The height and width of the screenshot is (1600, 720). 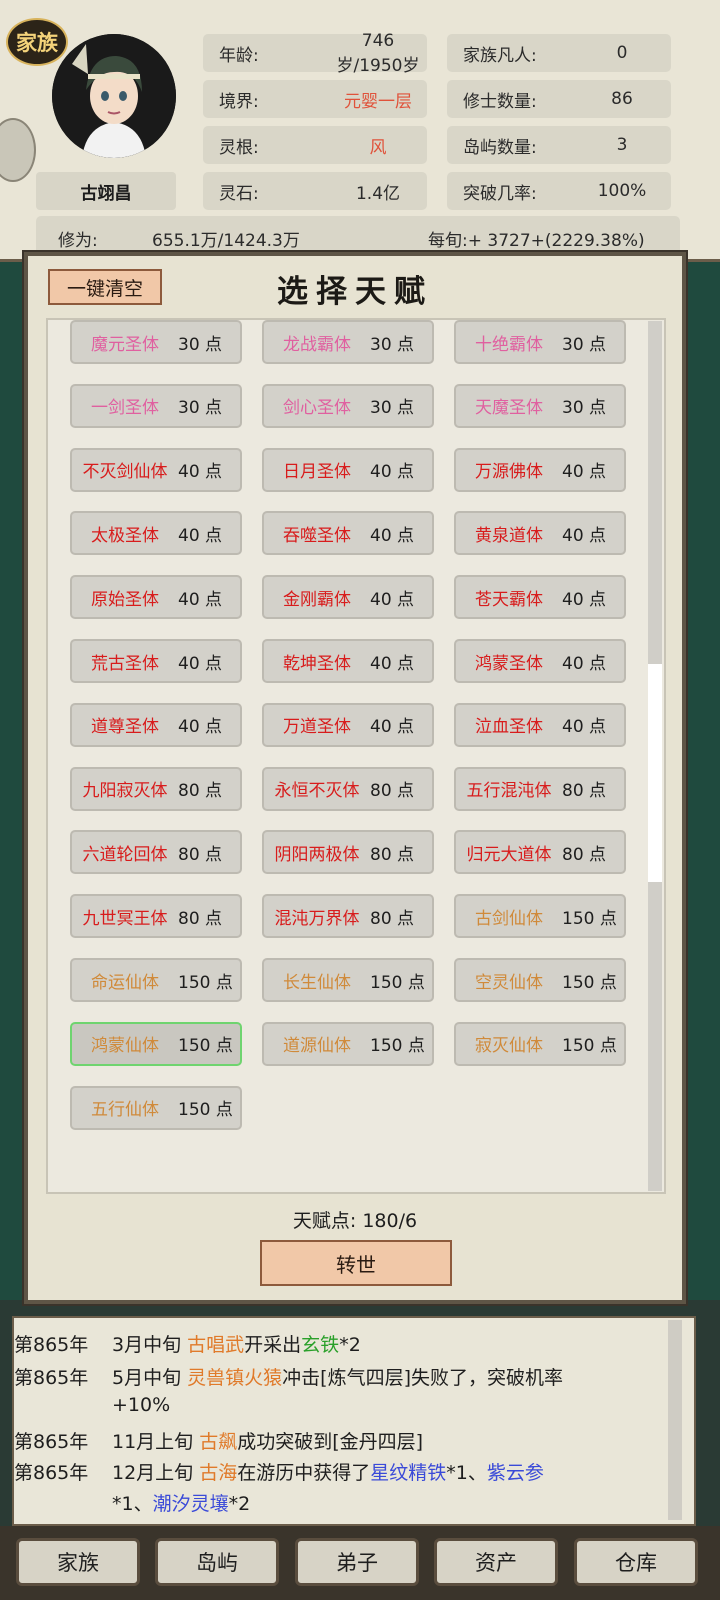 What do you see at coordinates (348, 852) in the screenshot?
I see `talent-option: 阴阳两极体 80 点` at bounding box center [348, 852].